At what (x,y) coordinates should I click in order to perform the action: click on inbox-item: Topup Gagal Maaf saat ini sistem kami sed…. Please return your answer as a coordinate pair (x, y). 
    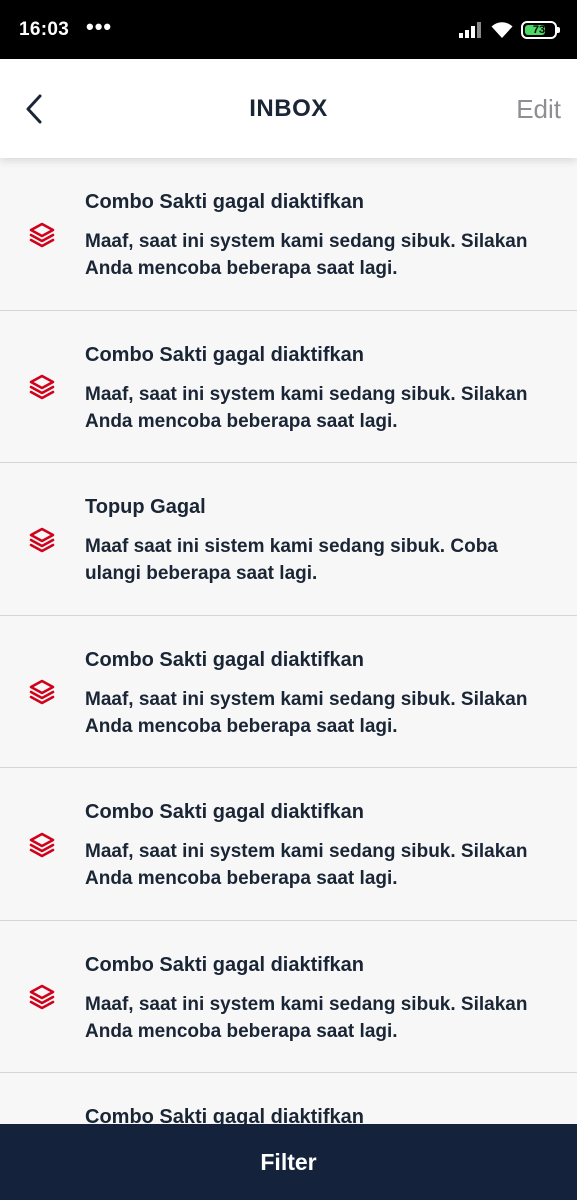
    Looking at the image, I should click on (288, 539).